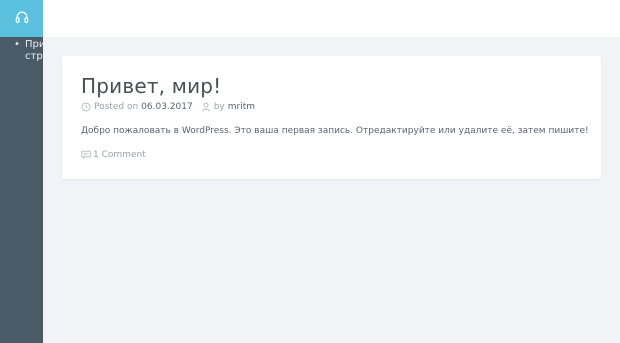 This screenshot has width=620, height=343. Describe the element at coordinates (331, 18) in the screenshot. I see `topbar` at that location.